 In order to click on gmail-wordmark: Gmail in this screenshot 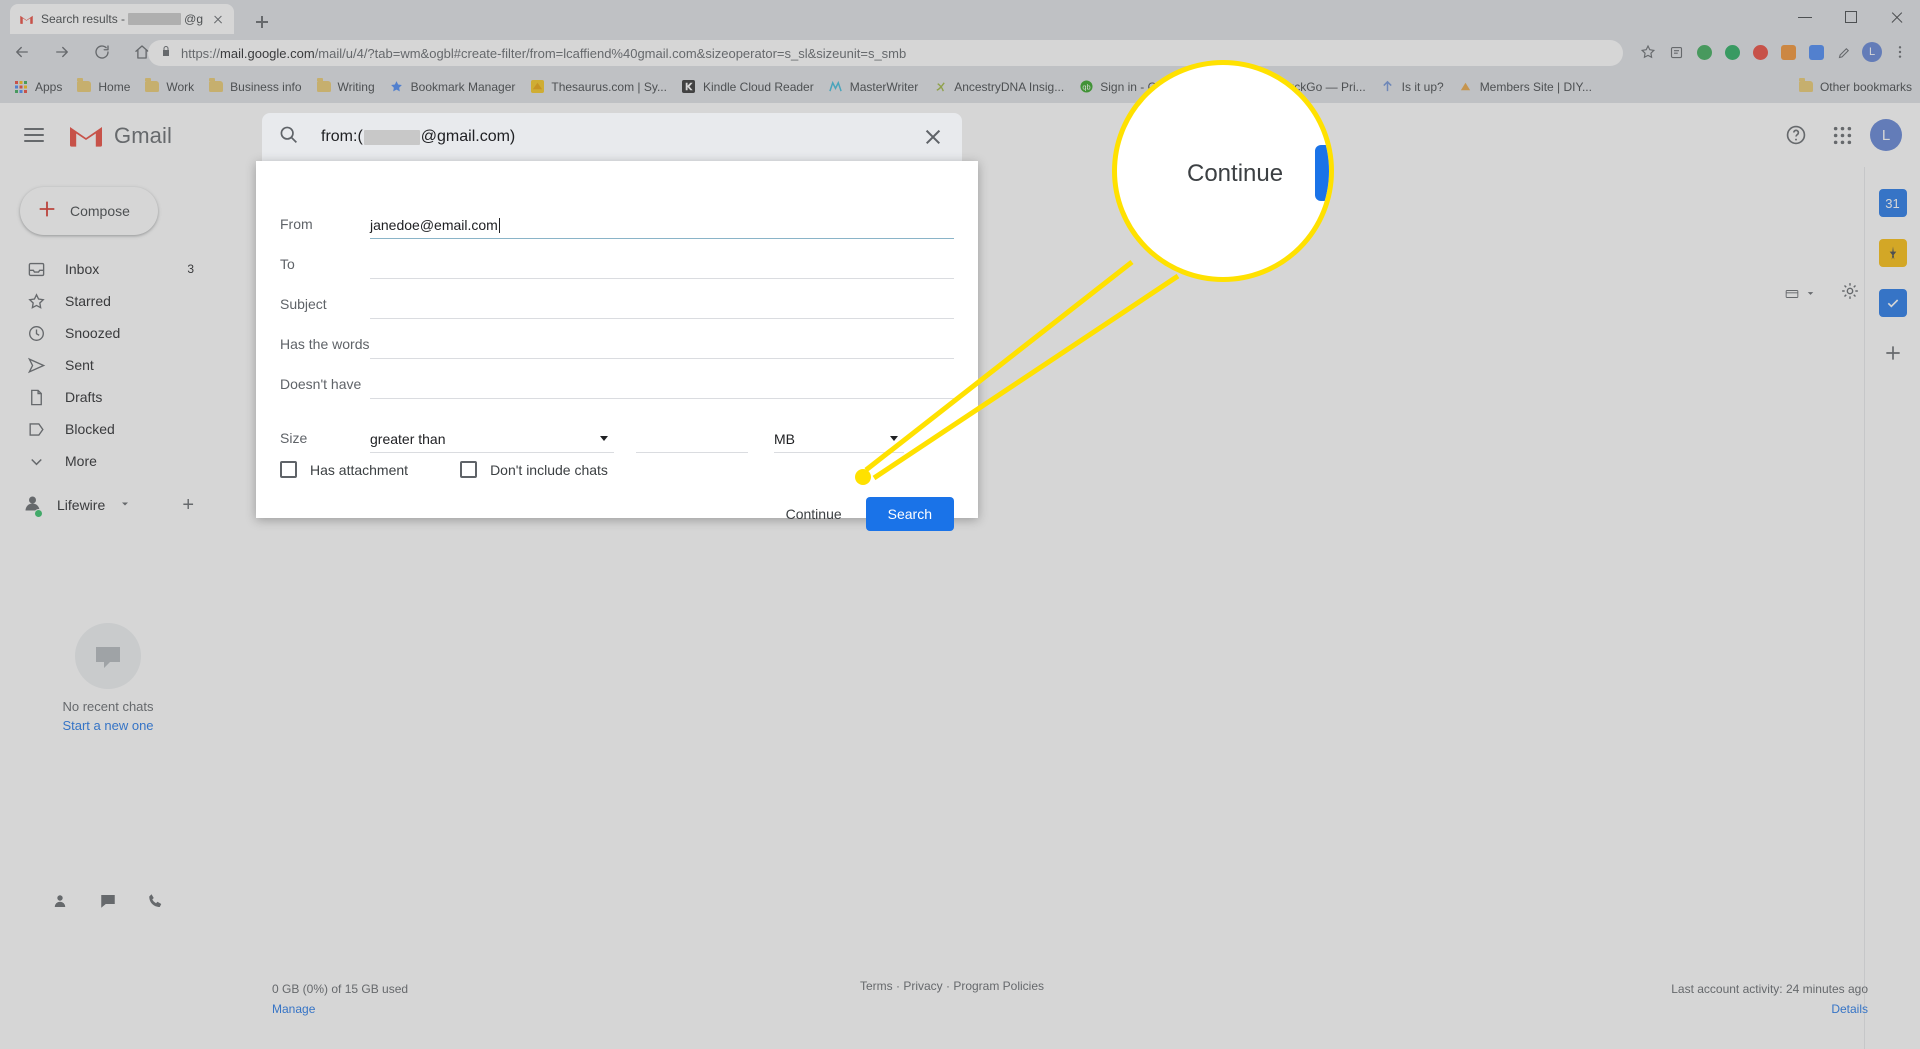, I will do `click(143, 135)`.